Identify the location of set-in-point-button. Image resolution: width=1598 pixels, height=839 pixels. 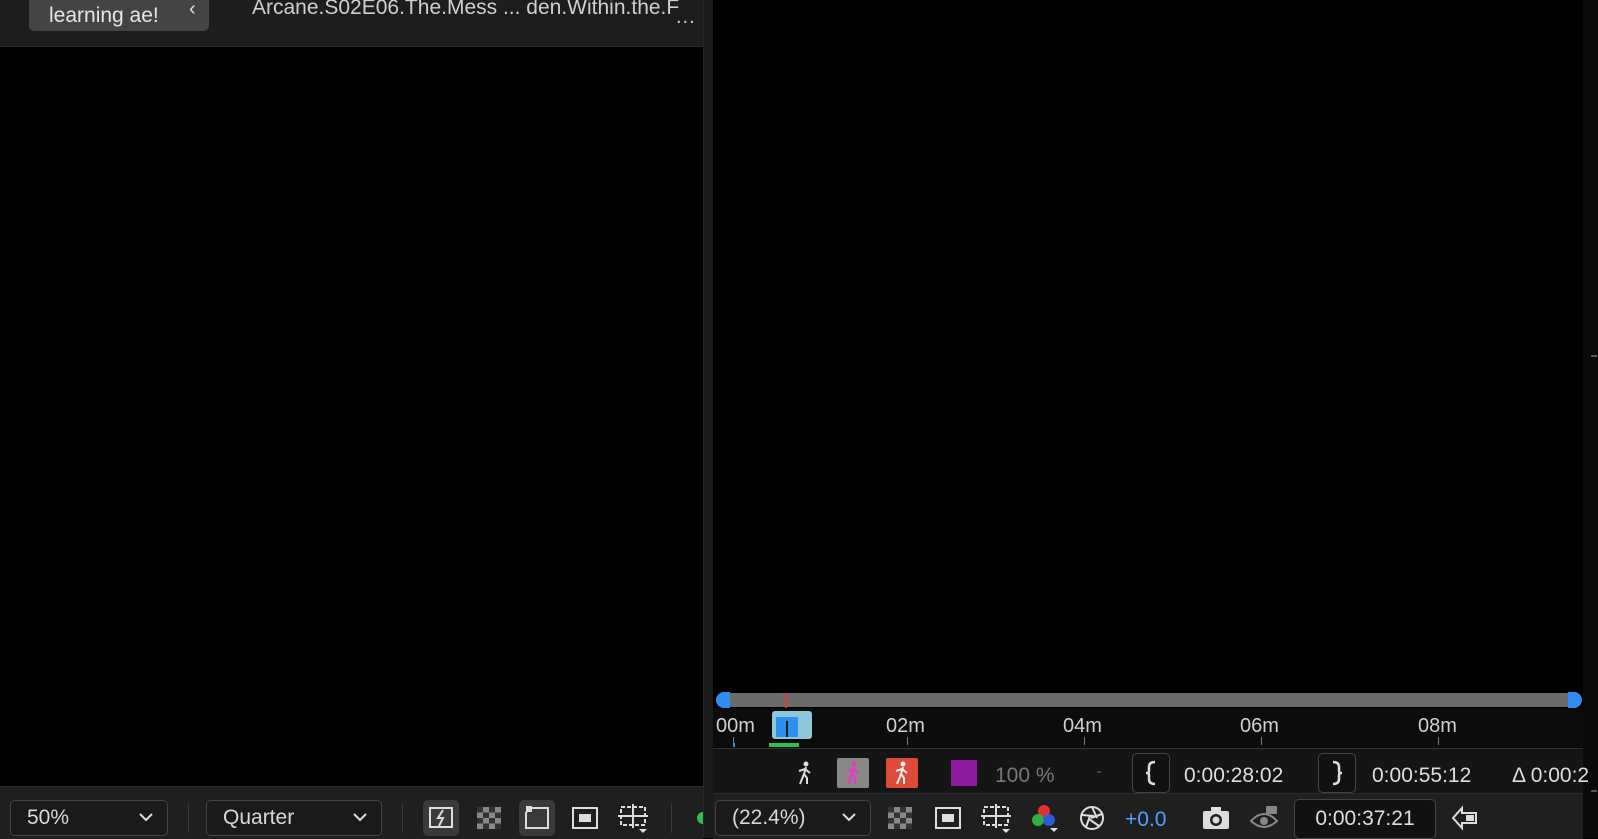
(1151, 773).